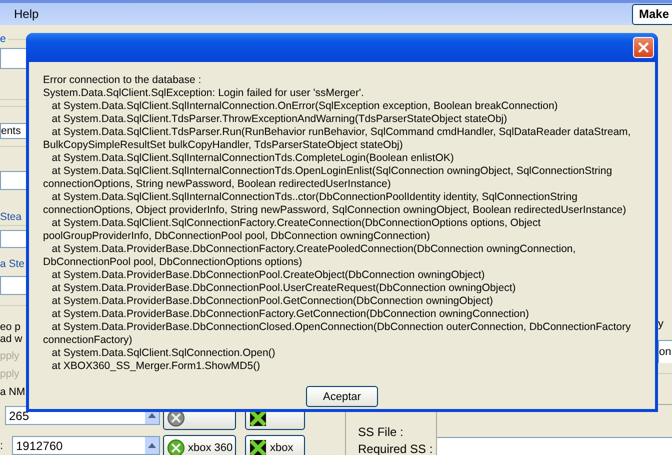 This screenshot has width=672, height=455. I want to click on field-label: a NM, so click(13, 392).